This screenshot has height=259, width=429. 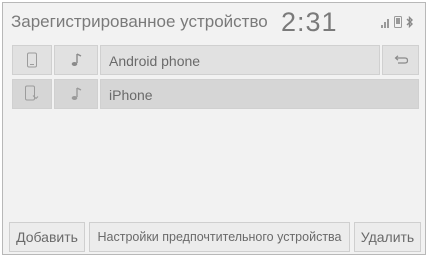 What do you see at coordinates (139, 21) in the screenshot?
I see `page-title: Зарегистрированное устройство` at bounding box center [139, 21].